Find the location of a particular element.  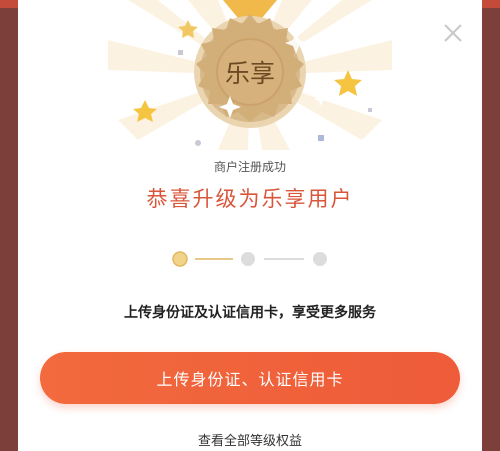

upload-id-verify-card-button: 上传身份证、认证信用卡 is located at coordinates (250, 378).